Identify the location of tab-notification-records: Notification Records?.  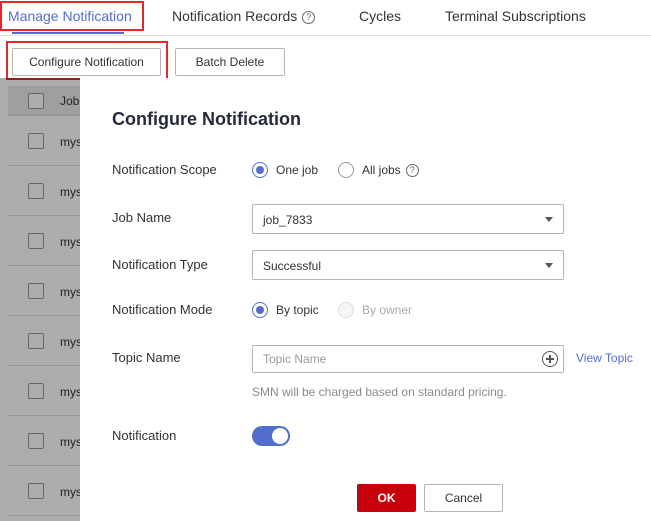
(244, 17).